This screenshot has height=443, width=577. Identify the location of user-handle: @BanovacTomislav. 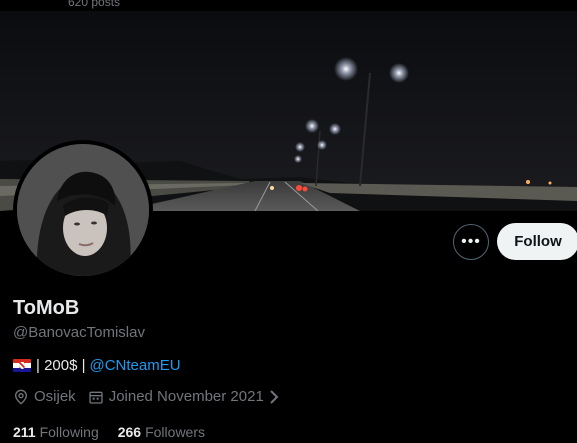
(79, 332).